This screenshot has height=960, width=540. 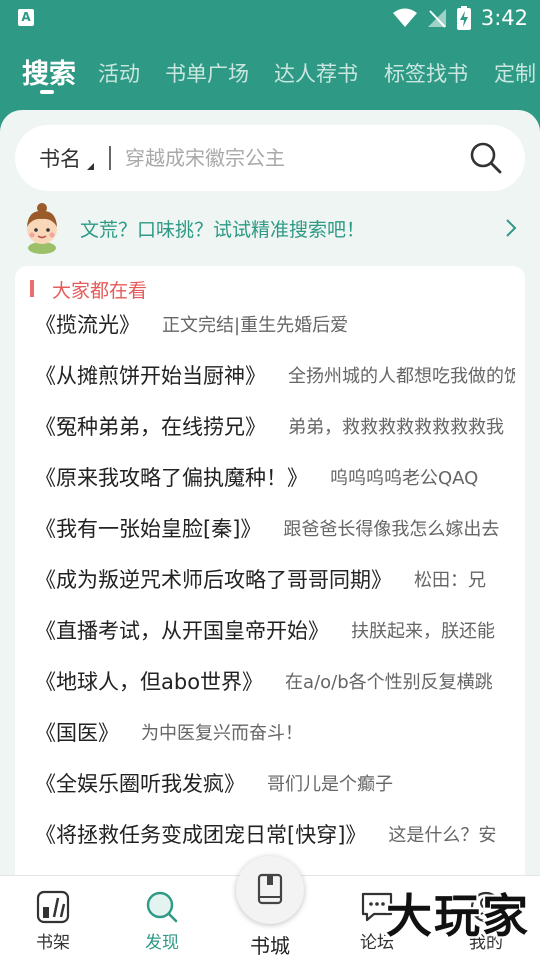 I want to click on book-description: 在a/o/b各个性别反复横跳, so click(x=389, y=682).